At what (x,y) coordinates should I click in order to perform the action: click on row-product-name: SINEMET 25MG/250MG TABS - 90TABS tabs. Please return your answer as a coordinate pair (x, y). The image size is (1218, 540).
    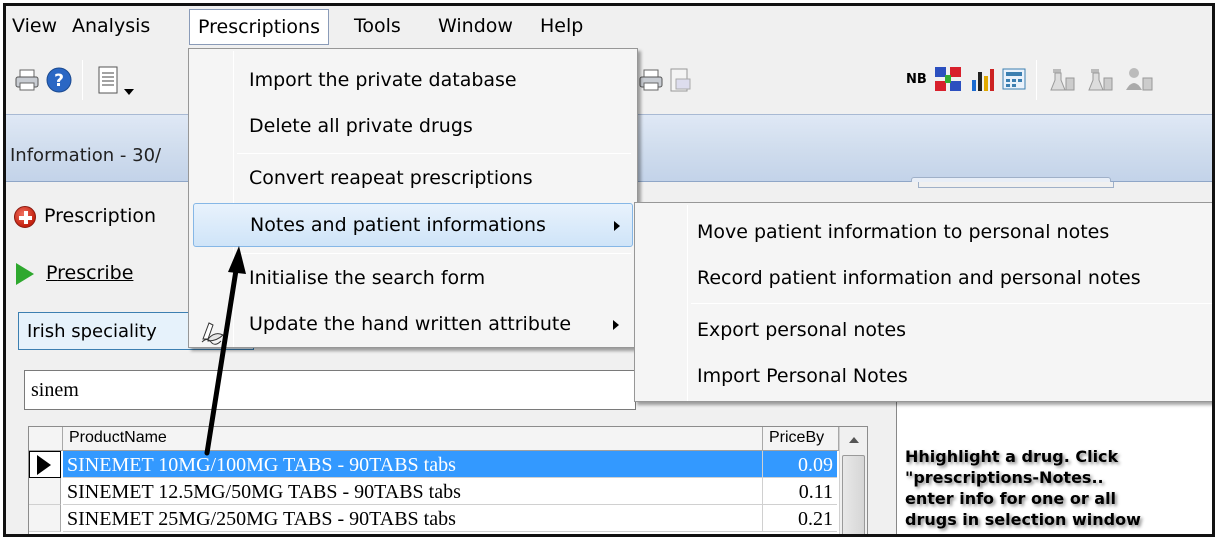
    Looking at the image, I should click on (413, 518).